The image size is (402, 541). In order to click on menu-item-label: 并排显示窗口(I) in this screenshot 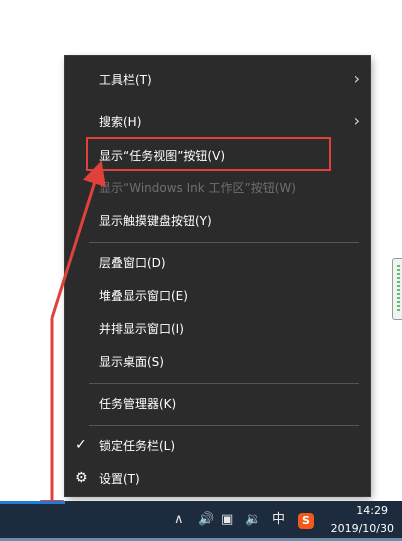, I will do `click(141, 329)`.